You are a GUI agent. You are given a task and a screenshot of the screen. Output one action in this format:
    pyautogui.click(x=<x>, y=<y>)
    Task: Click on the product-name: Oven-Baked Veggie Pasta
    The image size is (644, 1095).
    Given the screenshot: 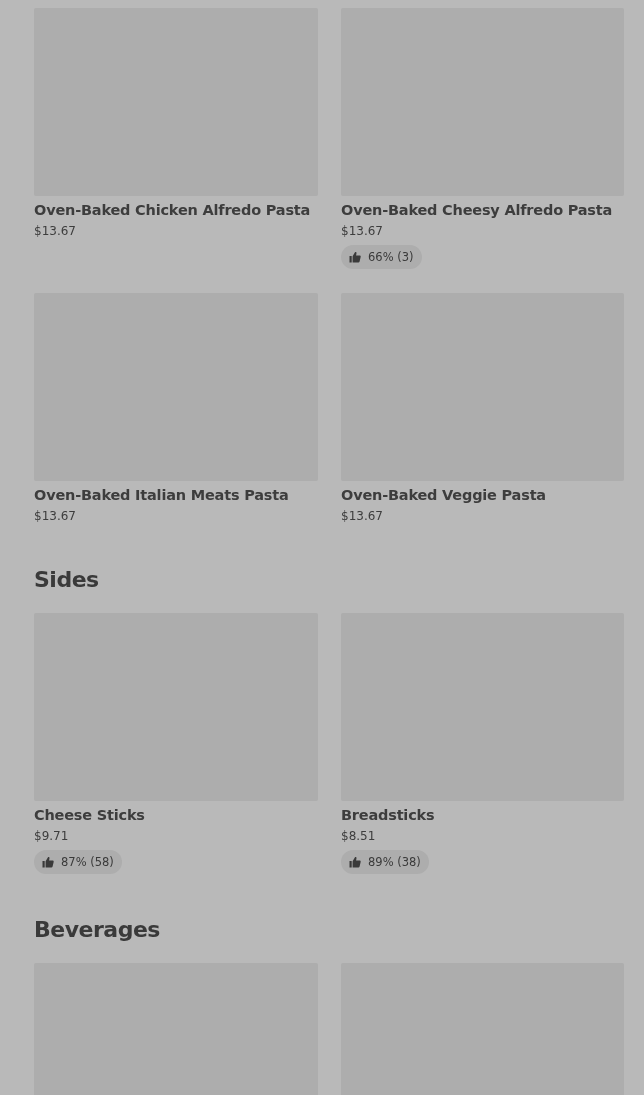 What is the action you would take?
    pyautogui.click(x=443, y=495)
    